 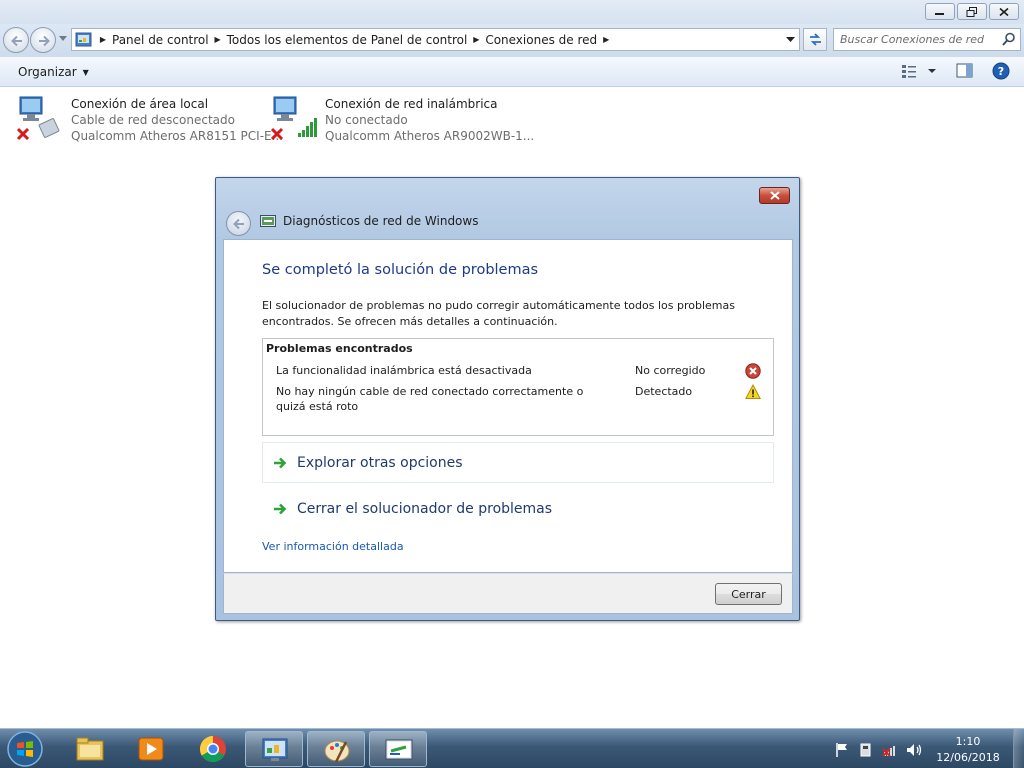 What do you see at coordinates (512, 72) in the screenshot?
I see `command-bar: Organizar ▼ ?` at bounding box center [512, 72].